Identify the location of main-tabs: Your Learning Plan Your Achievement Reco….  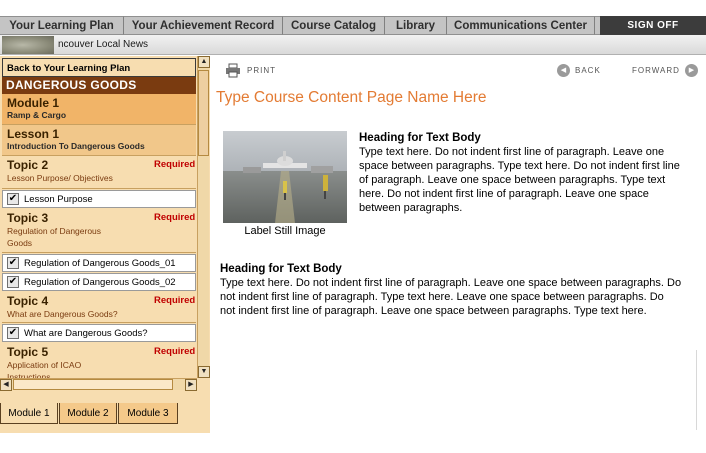
(353, 25).